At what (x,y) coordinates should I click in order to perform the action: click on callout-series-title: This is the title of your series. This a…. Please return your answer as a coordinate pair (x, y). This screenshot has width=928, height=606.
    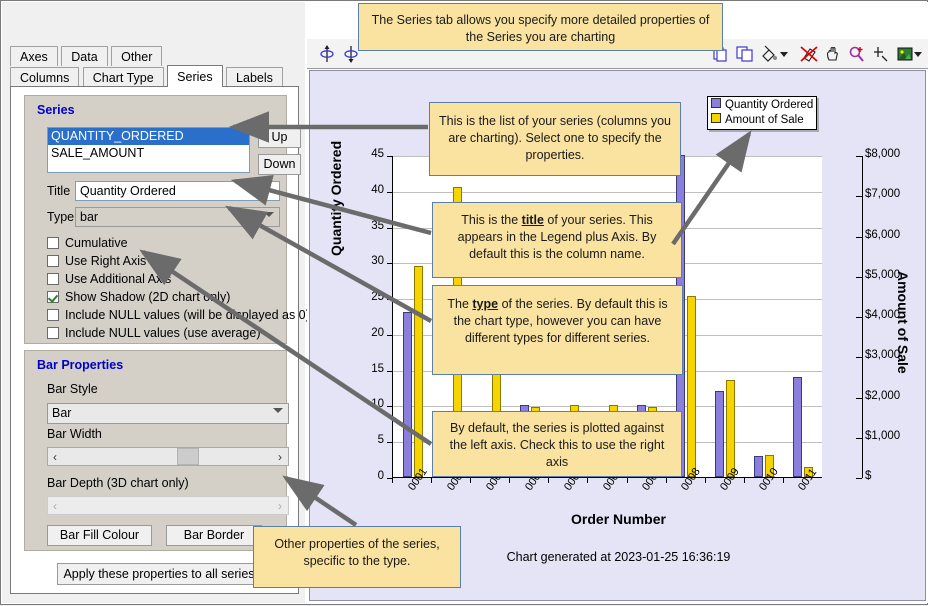
    Looking at the image, I should click on (557, 240).